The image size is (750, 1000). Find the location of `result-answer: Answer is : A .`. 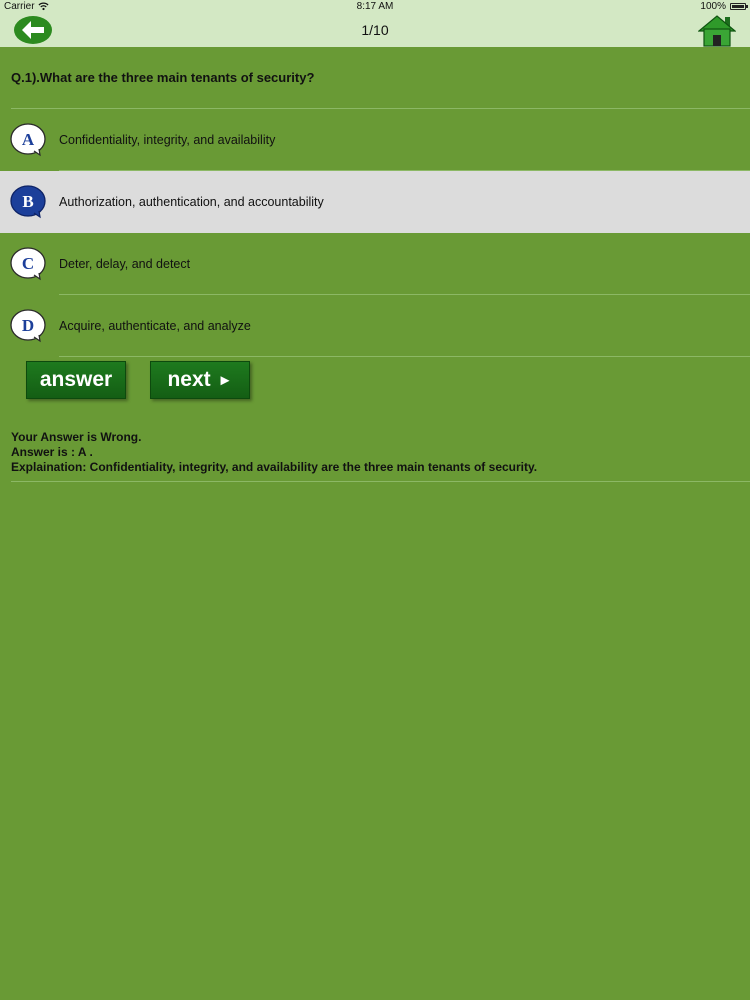

result-answer: Answer is : A . is located at coordinates (52, 452).